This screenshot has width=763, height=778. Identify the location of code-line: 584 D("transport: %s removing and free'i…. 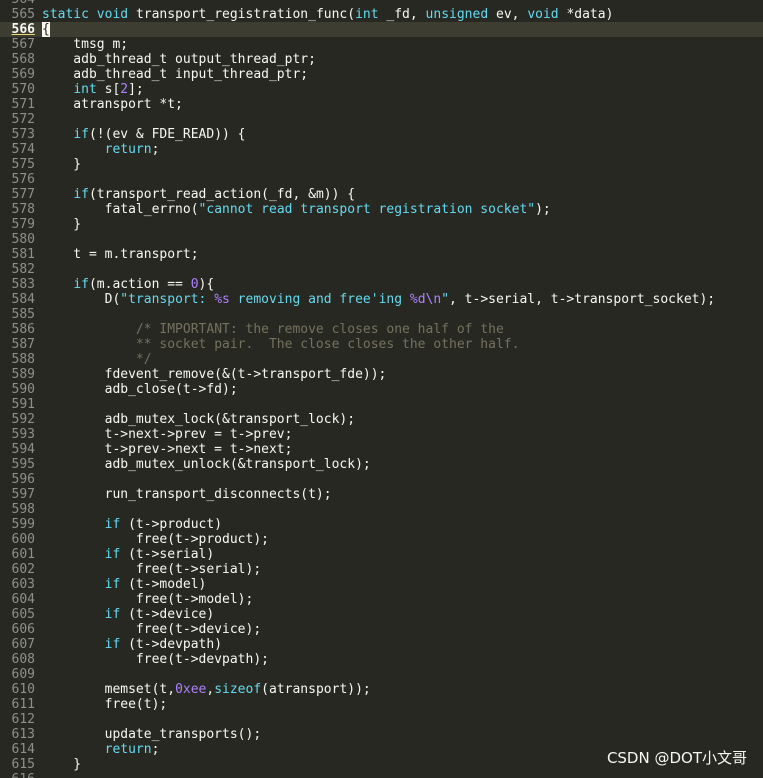
(381, 299).